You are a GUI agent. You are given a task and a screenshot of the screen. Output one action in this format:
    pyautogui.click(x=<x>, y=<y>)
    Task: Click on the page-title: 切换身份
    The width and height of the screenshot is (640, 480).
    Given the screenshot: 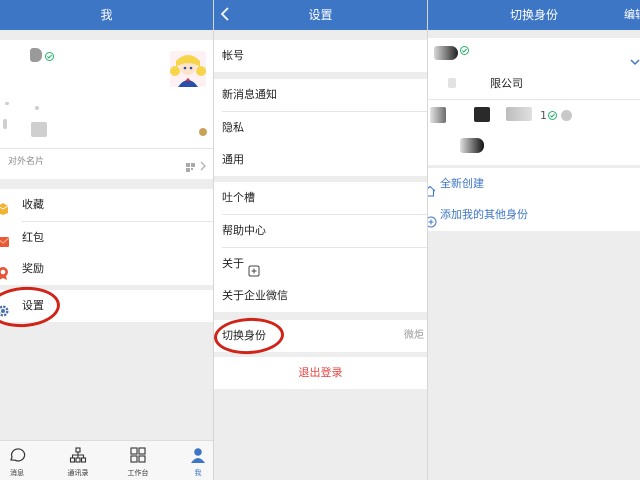 What is the action you would take?
    pyautogui.click(x=533, y=15)
    